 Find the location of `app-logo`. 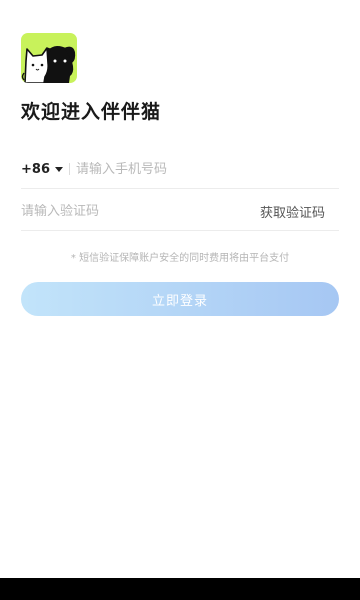

app-logo is located at coordinates (49, 58).